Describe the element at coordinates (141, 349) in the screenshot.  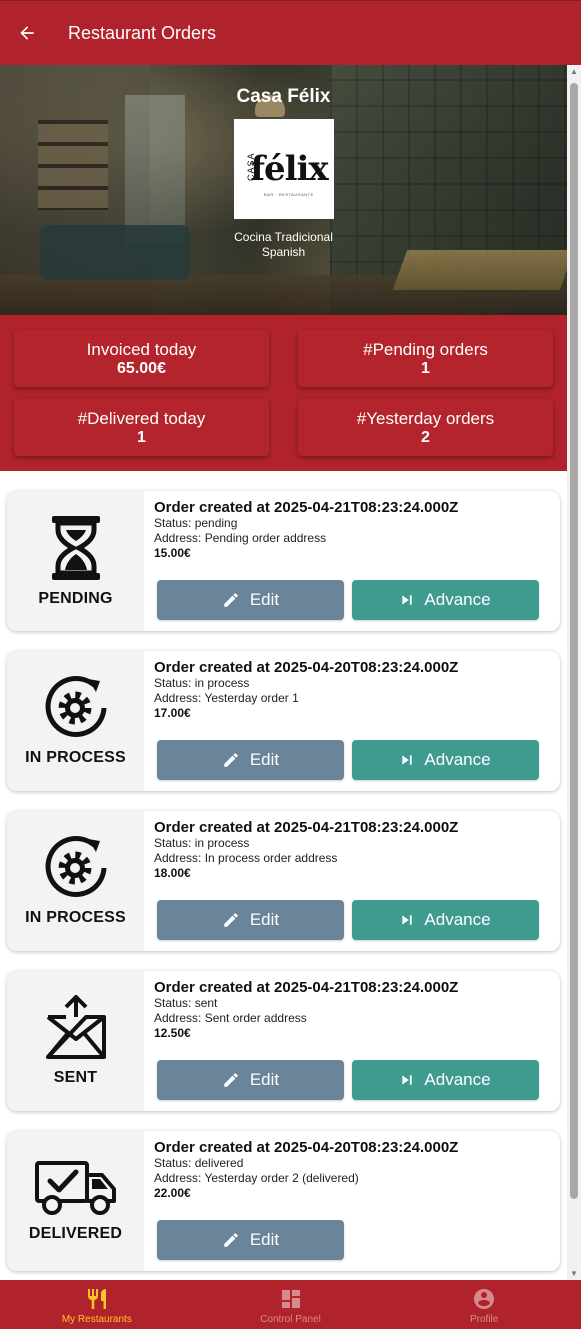
I see `stat-label: Invoiced today` at that location.